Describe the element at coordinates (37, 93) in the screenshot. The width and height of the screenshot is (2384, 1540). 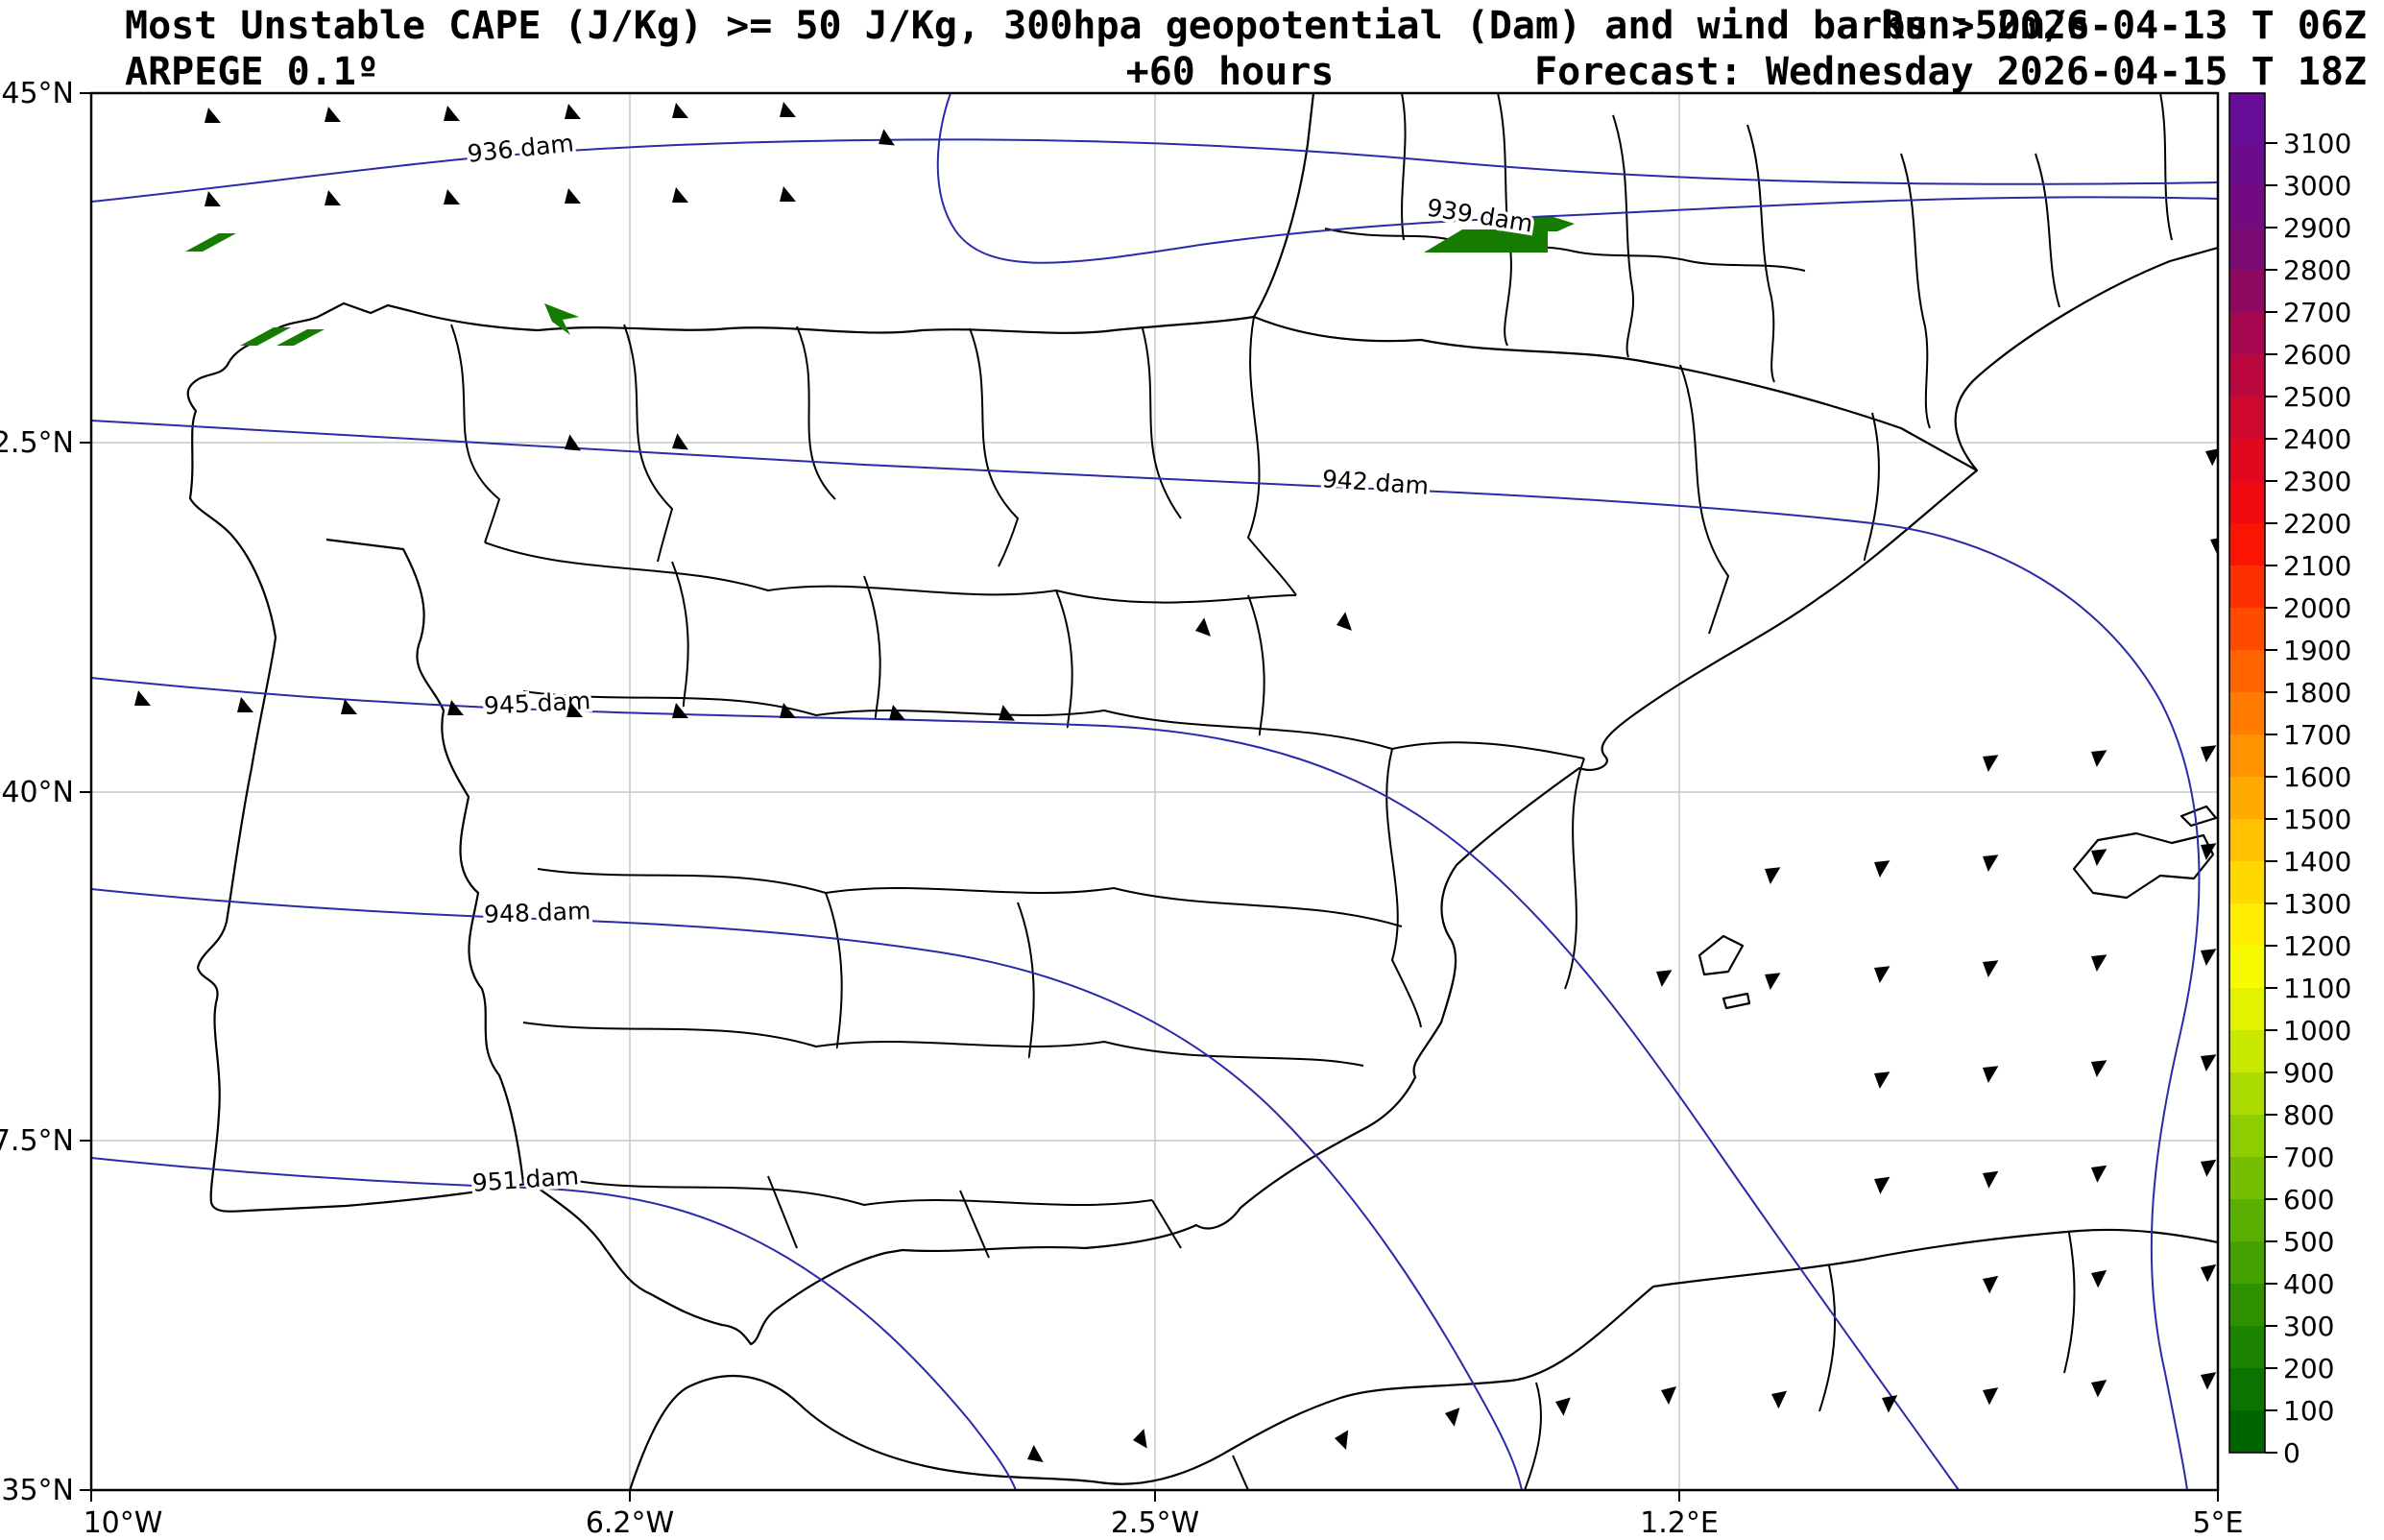
I see `lat-tick-label: 45°N` at that location.